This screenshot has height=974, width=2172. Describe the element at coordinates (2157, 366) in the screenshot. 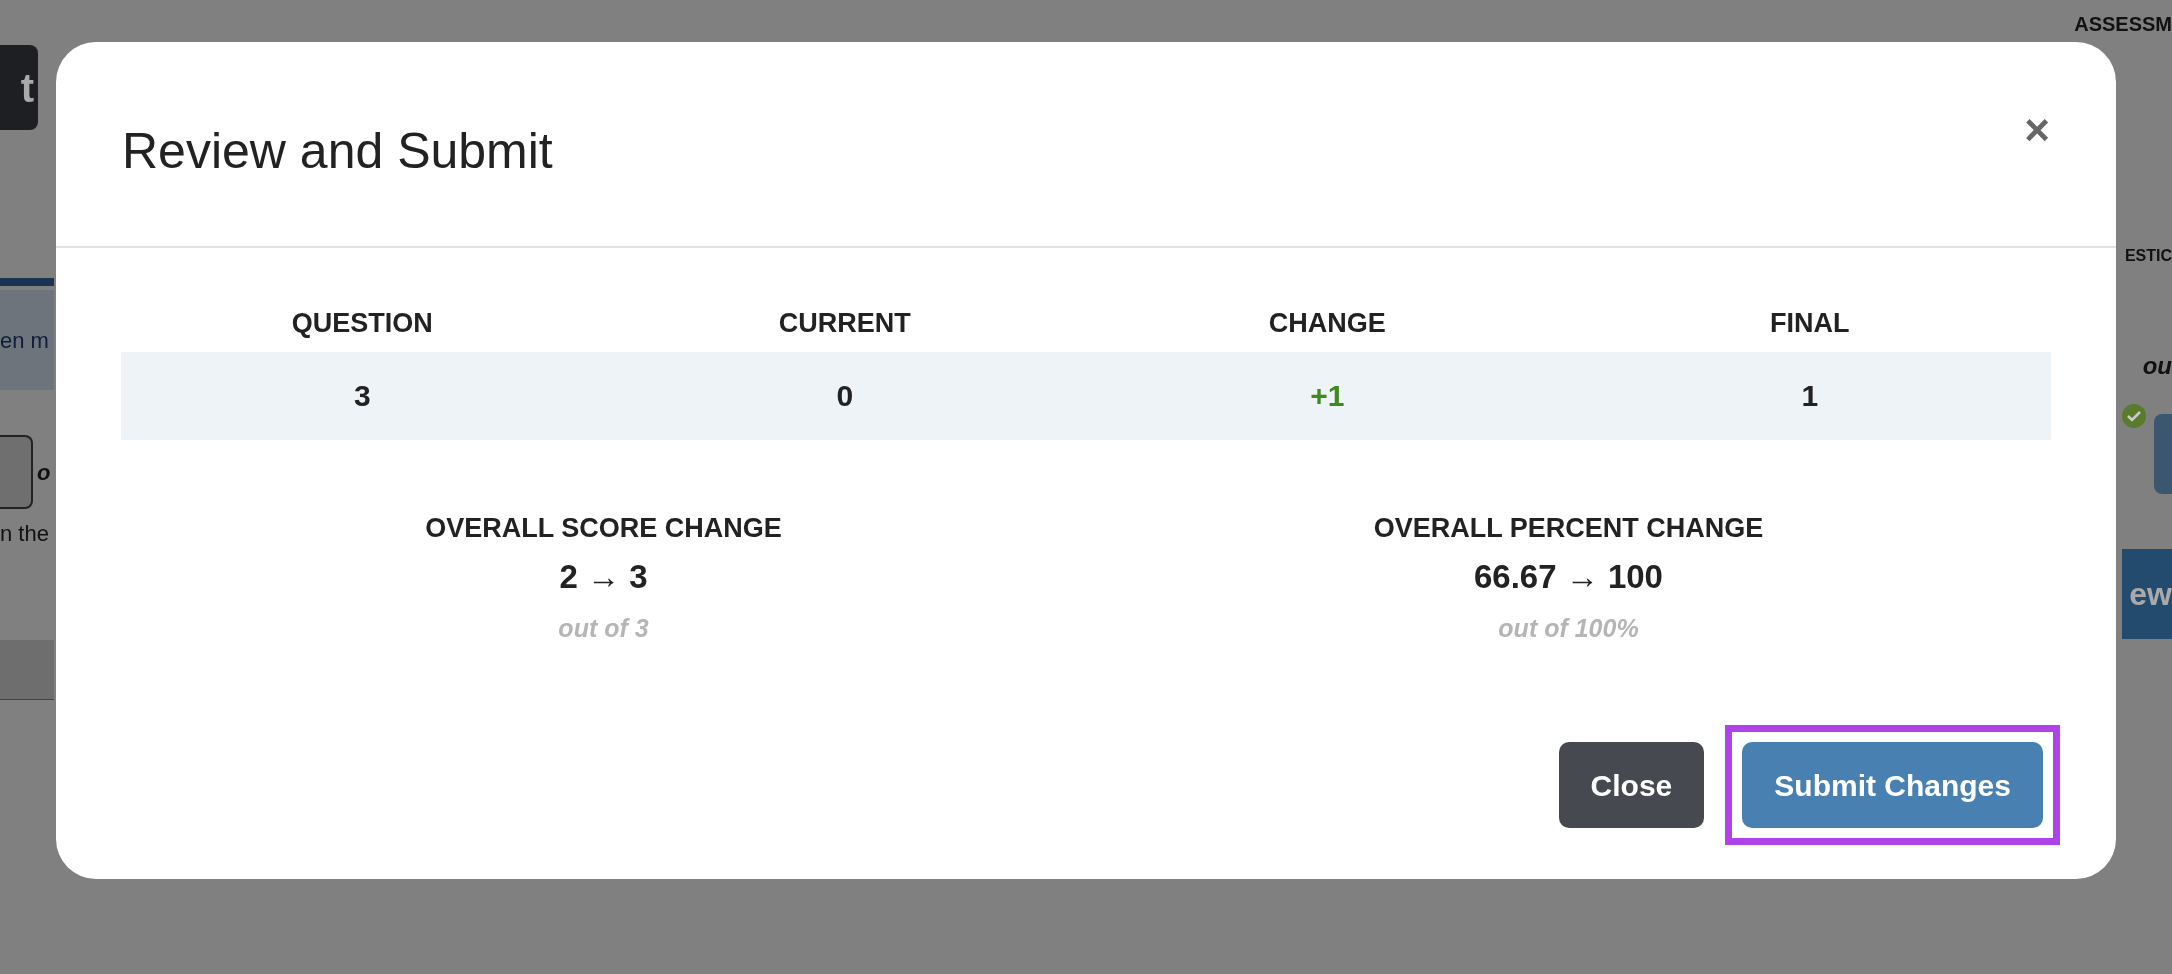

I see `note-text: ou` at that location.